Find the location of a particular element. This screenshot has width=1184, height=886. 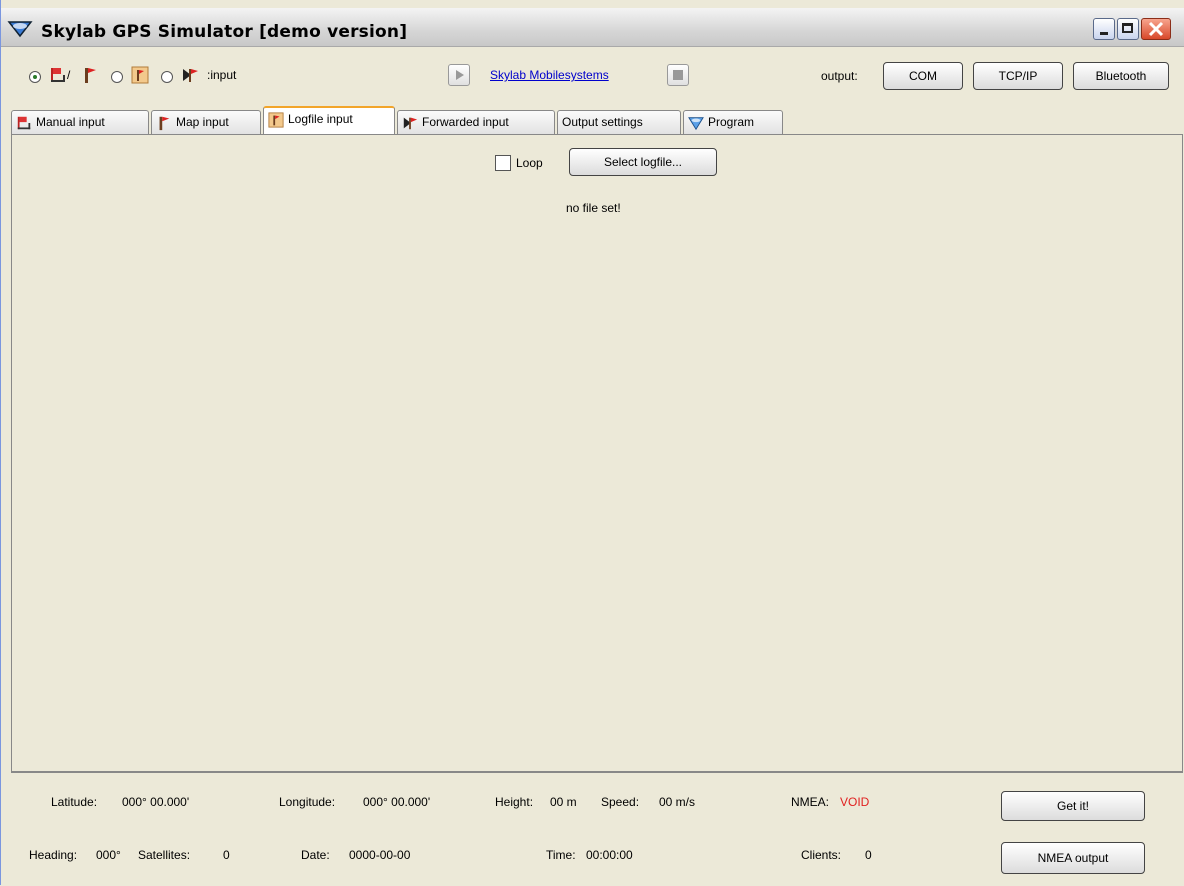

stop-icon is located at coordinates (678, 75).